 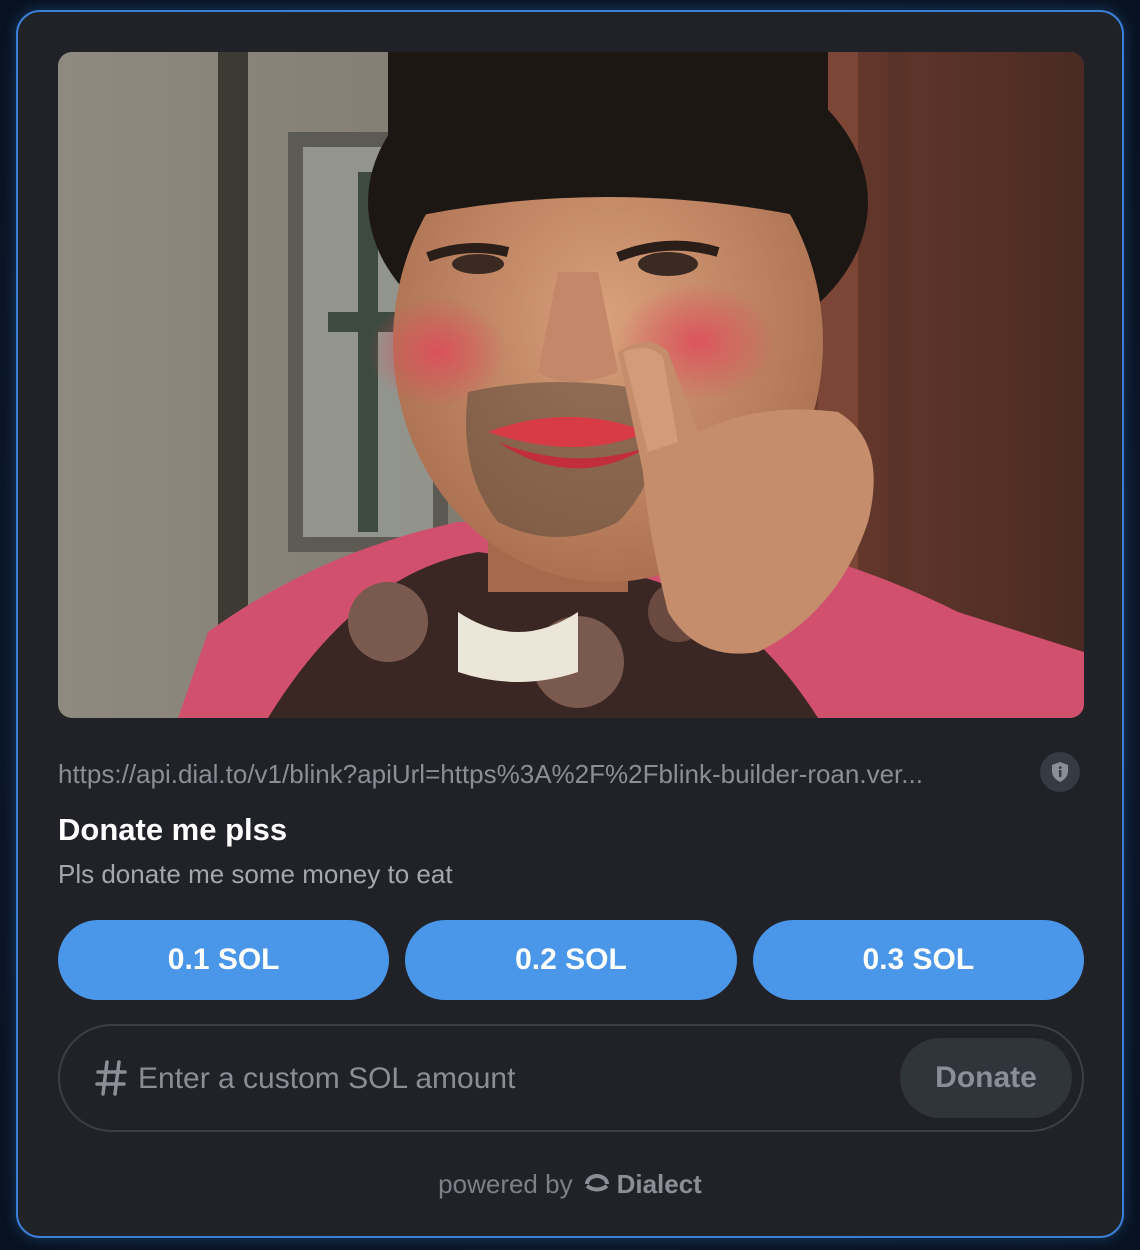 What do you see at coordinates (255, 874) in the screenshot?
I see `action-description: Pls donate me some money to eat` at bounding box center [255, 874].